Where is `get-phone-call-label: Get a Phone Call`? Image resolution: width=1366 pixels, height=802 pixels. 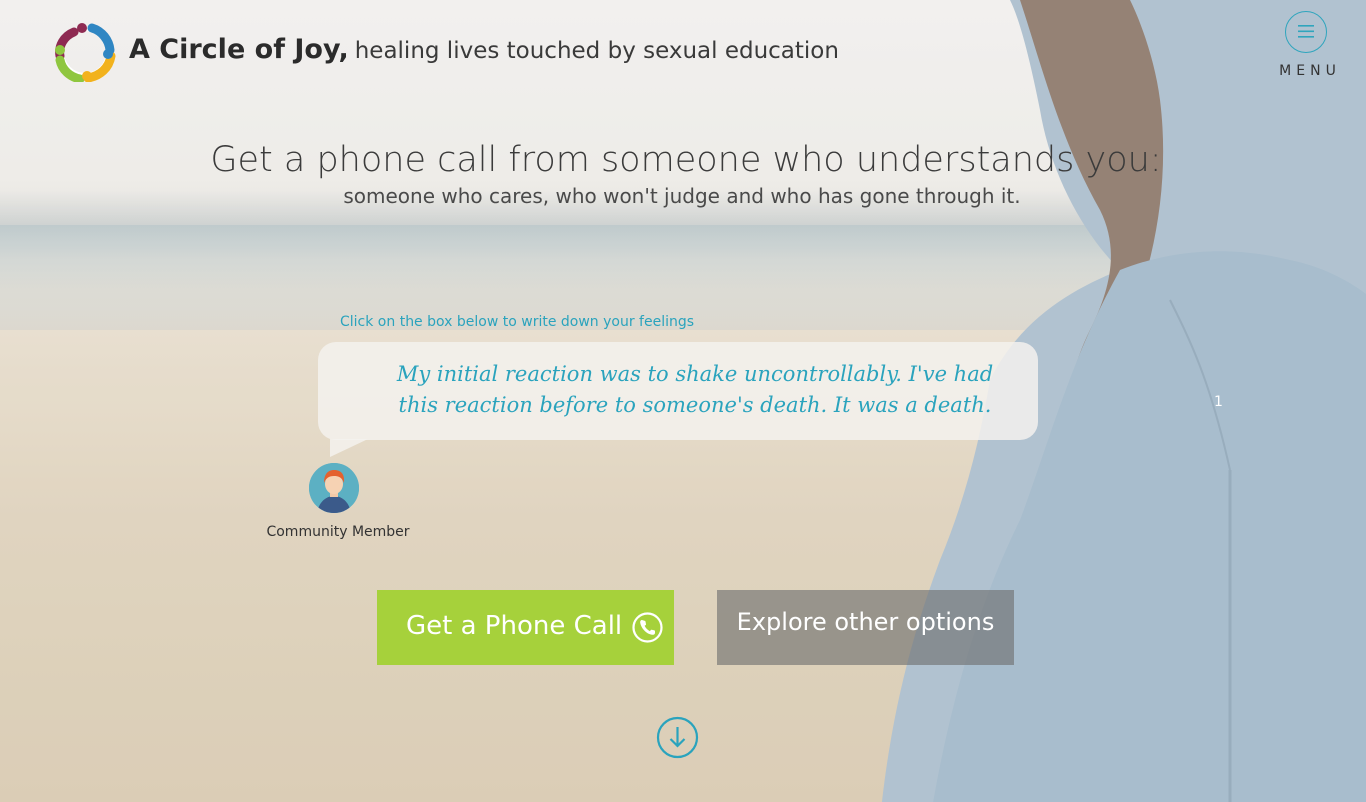
get-phone-call-label: Get a Phone Call is located at coordinates (514, 626).